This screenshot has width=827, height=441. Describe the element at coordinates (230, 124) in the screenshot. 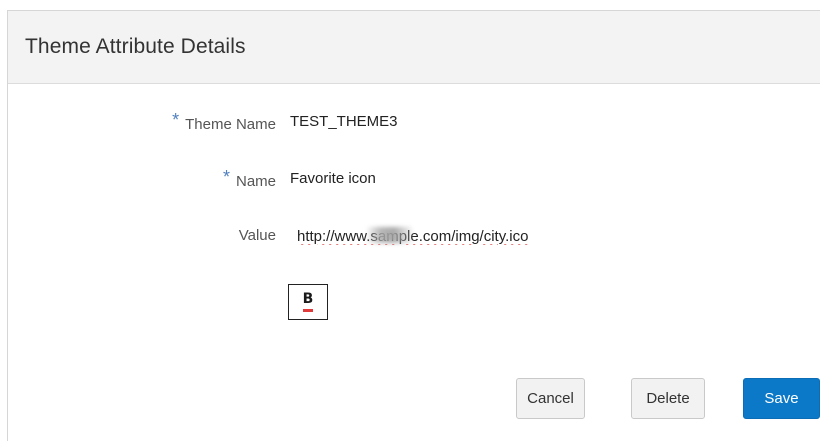

I see `theme-name-label: Theme Name` at that location.